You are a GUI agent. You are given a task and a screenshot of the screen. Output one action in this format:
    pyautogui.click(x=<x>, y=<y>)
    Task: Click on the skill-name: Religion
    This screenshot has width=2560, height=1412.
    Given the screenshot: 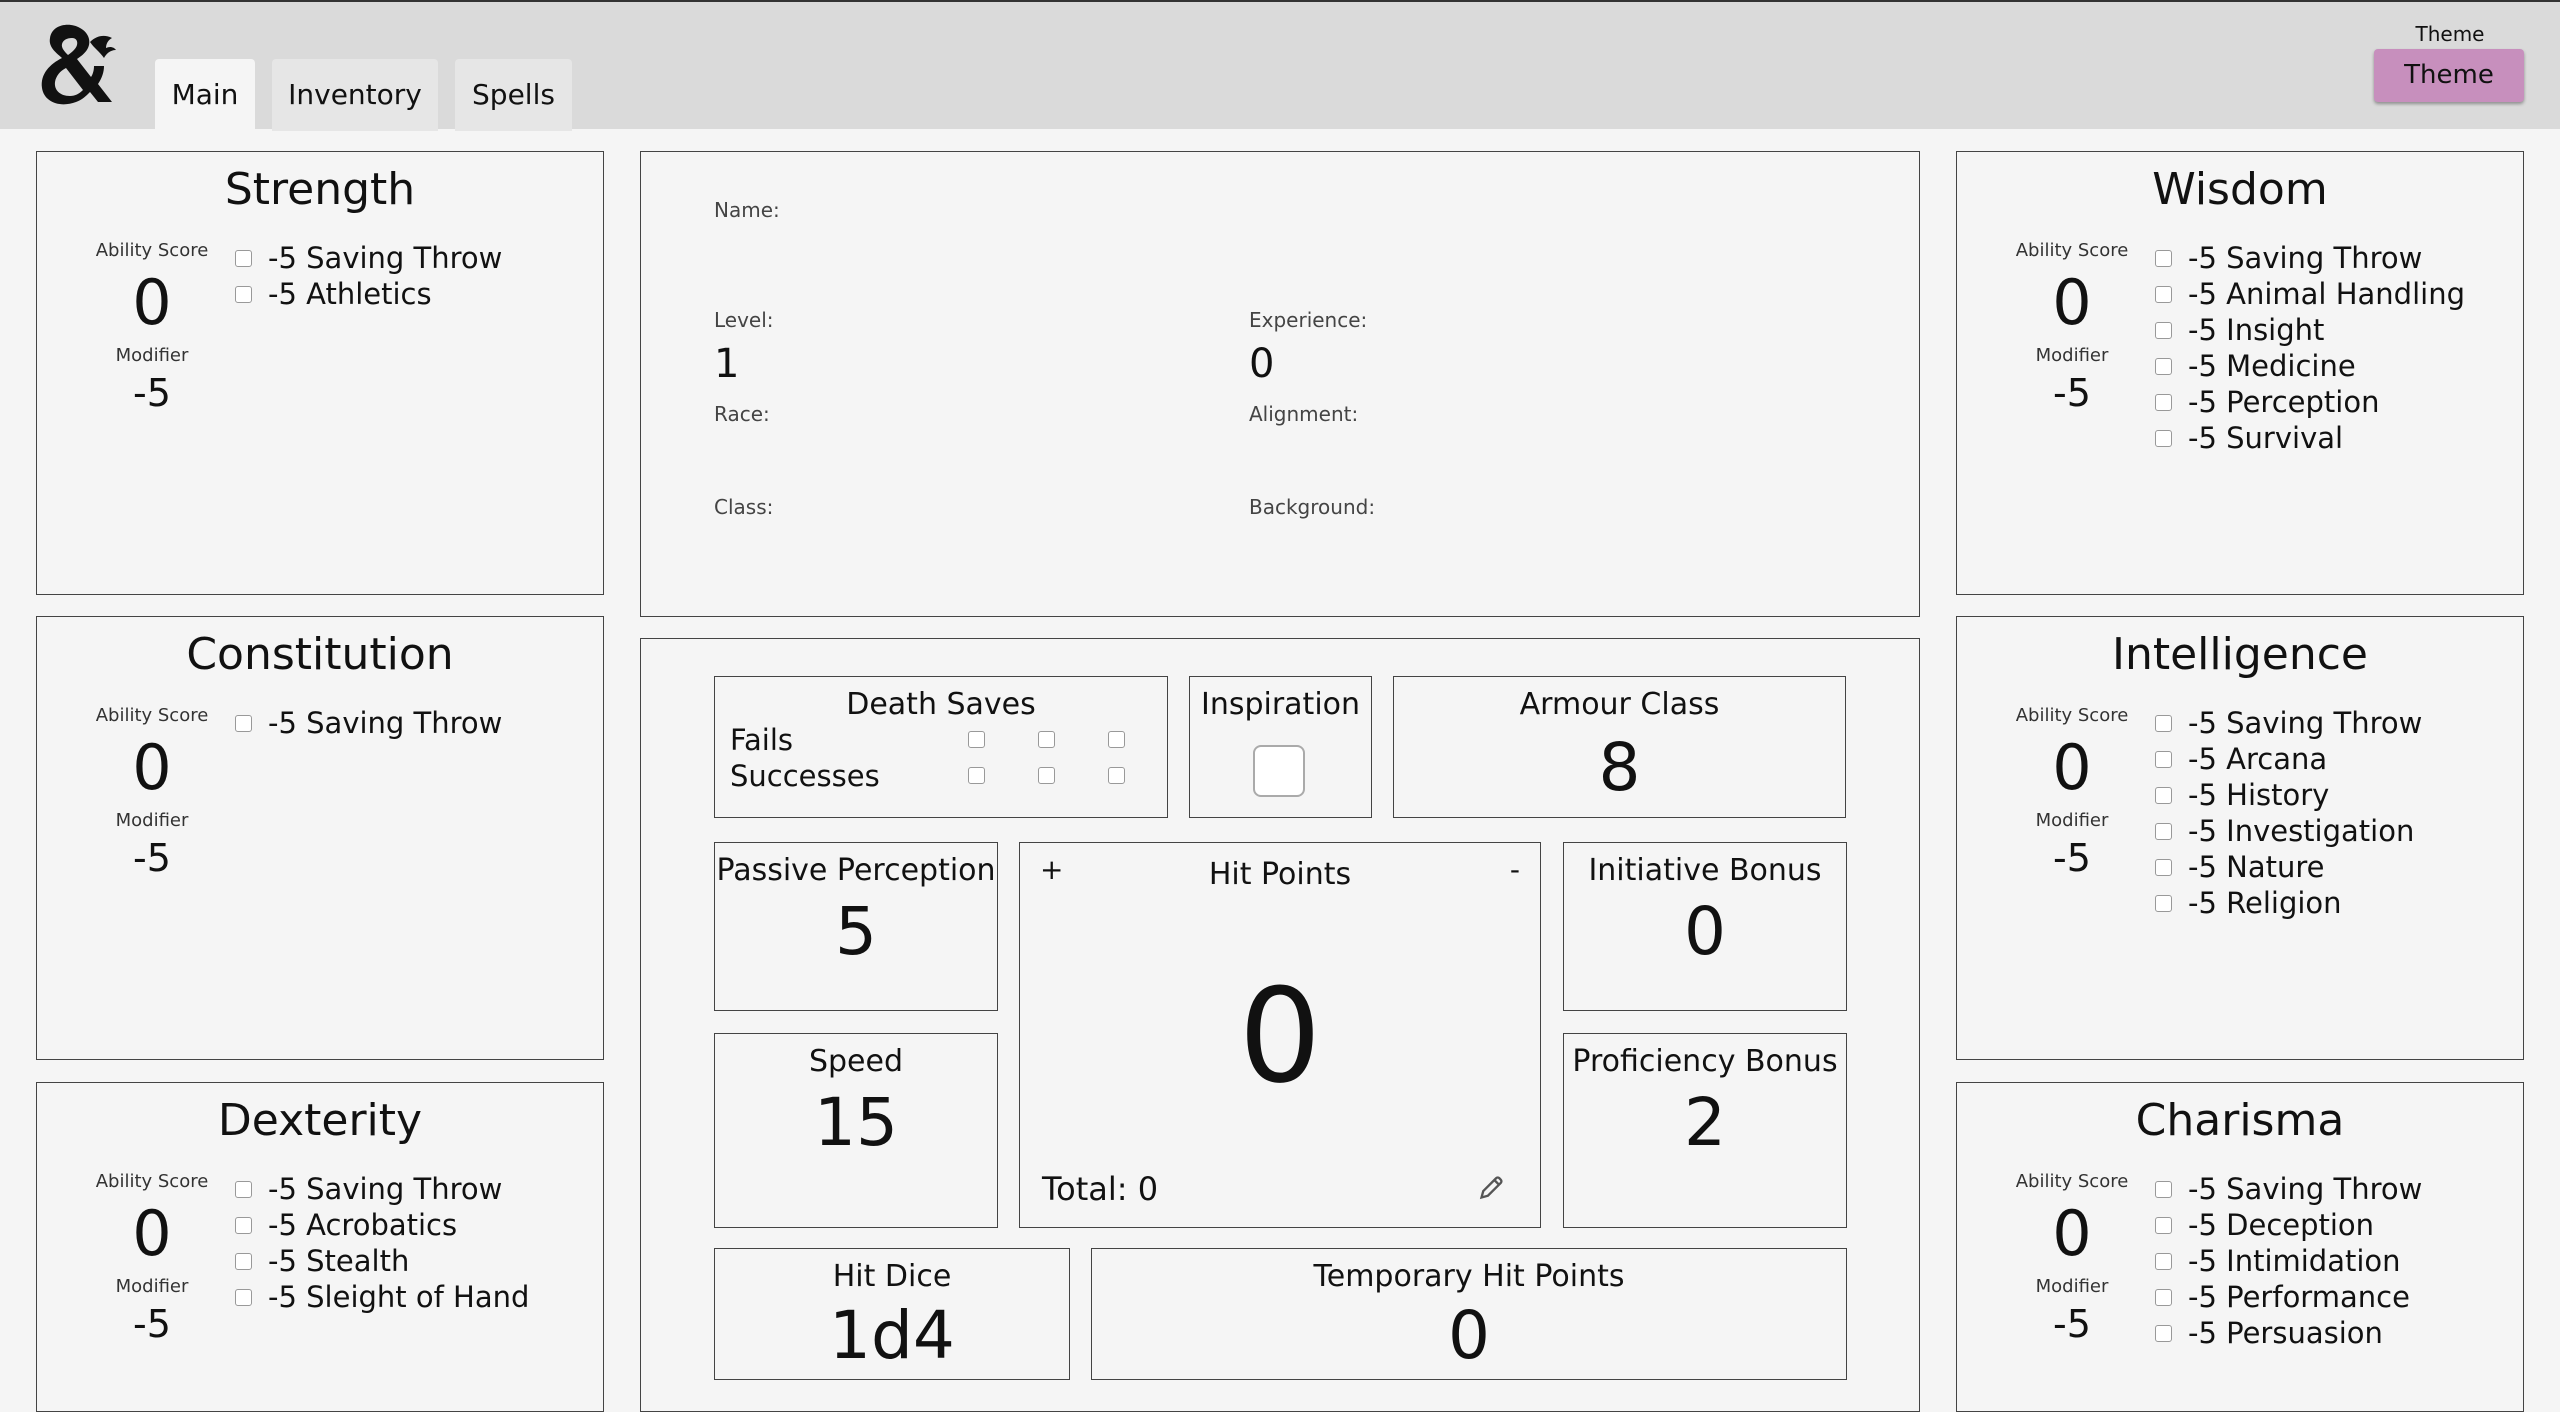 What is the action you would take?
    pyautogui.click(x=2284, y=903)
    